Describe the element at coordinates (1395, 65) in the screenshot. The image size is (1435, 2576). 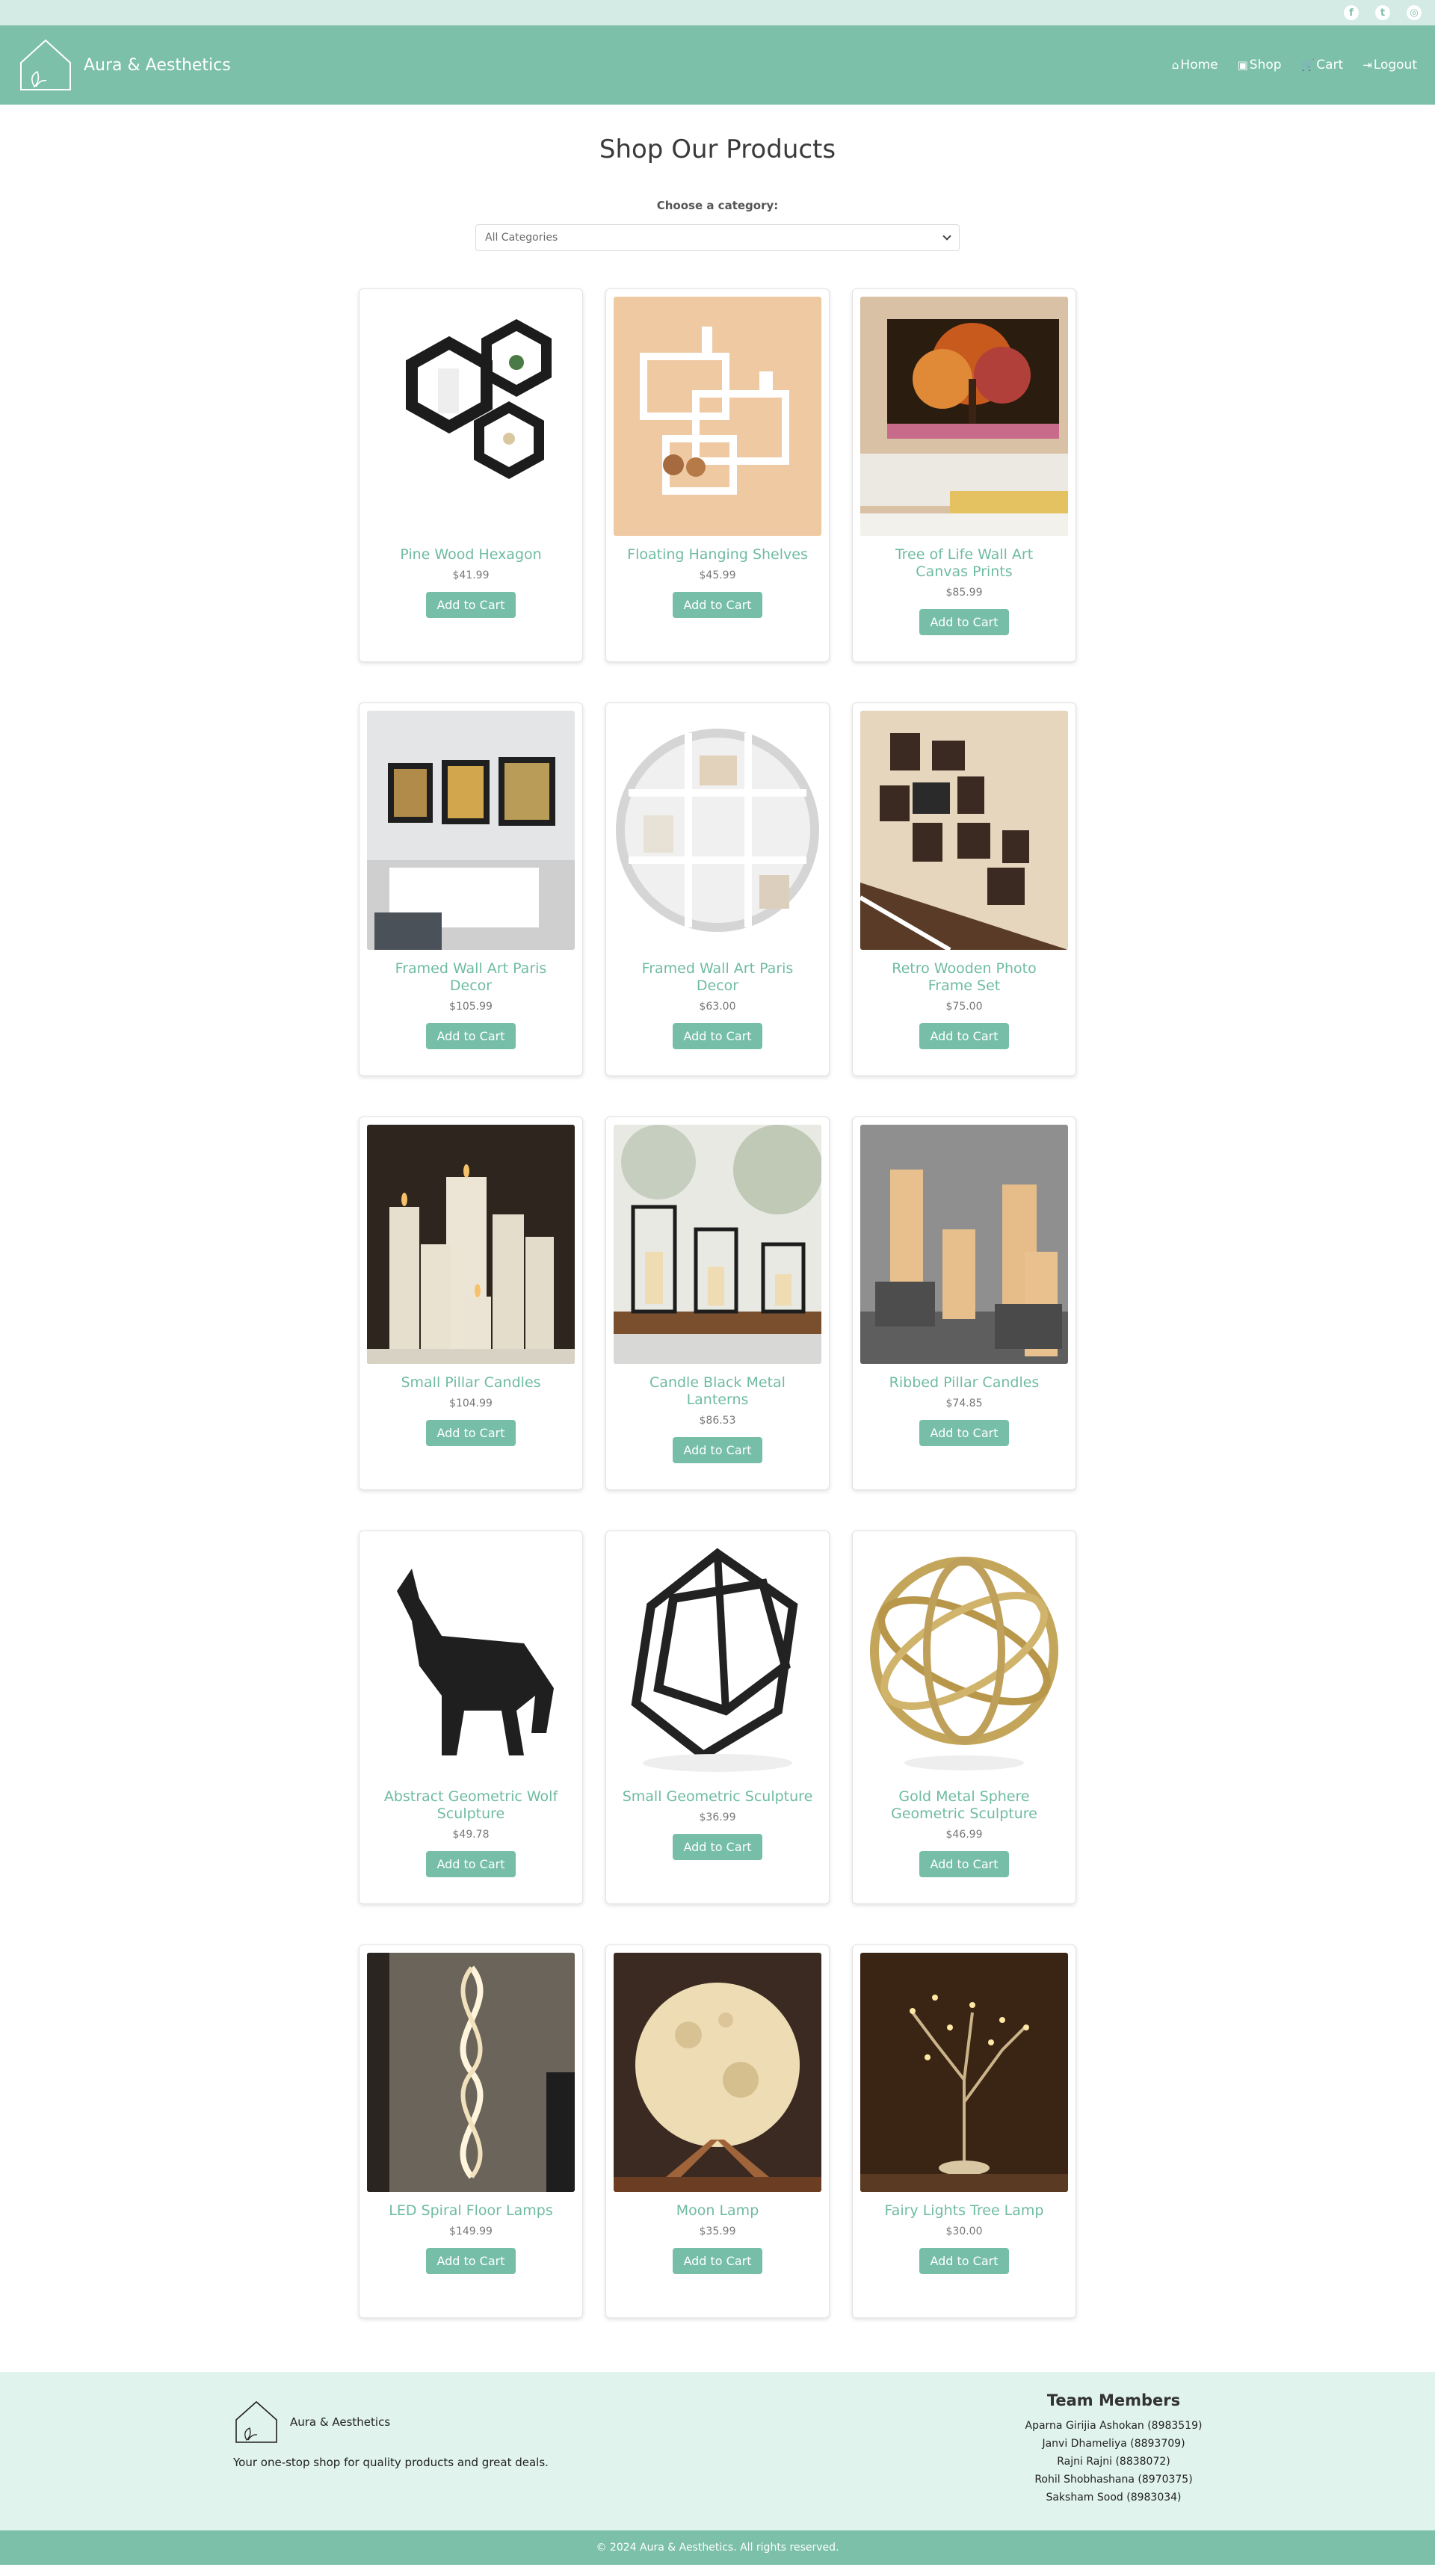
I see `nav-logout-label: Logout` at that location.